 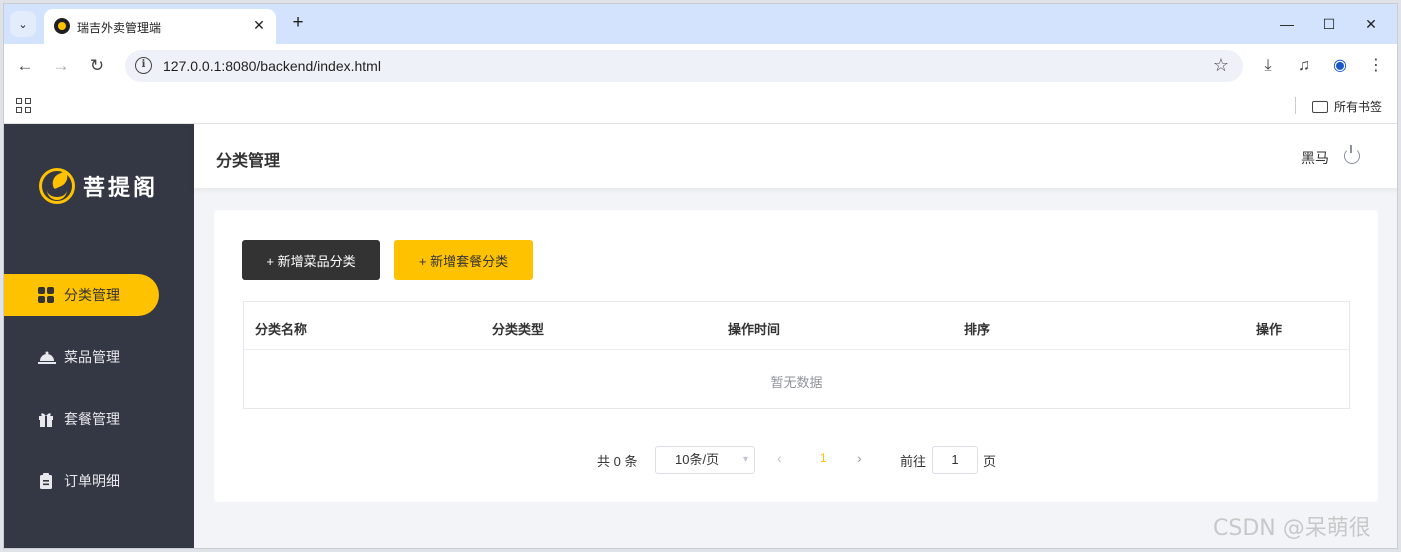 I want to click on current-page-number: 1, so click(x=823, y=458).